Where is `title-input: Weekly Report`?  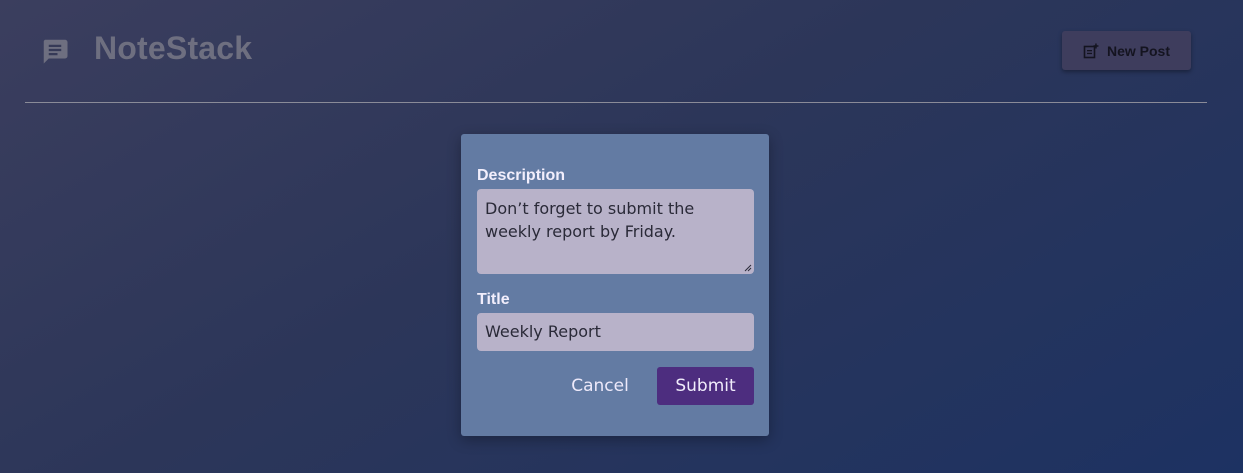 title-input: Weekly Report is located at coordinates (615, 332).